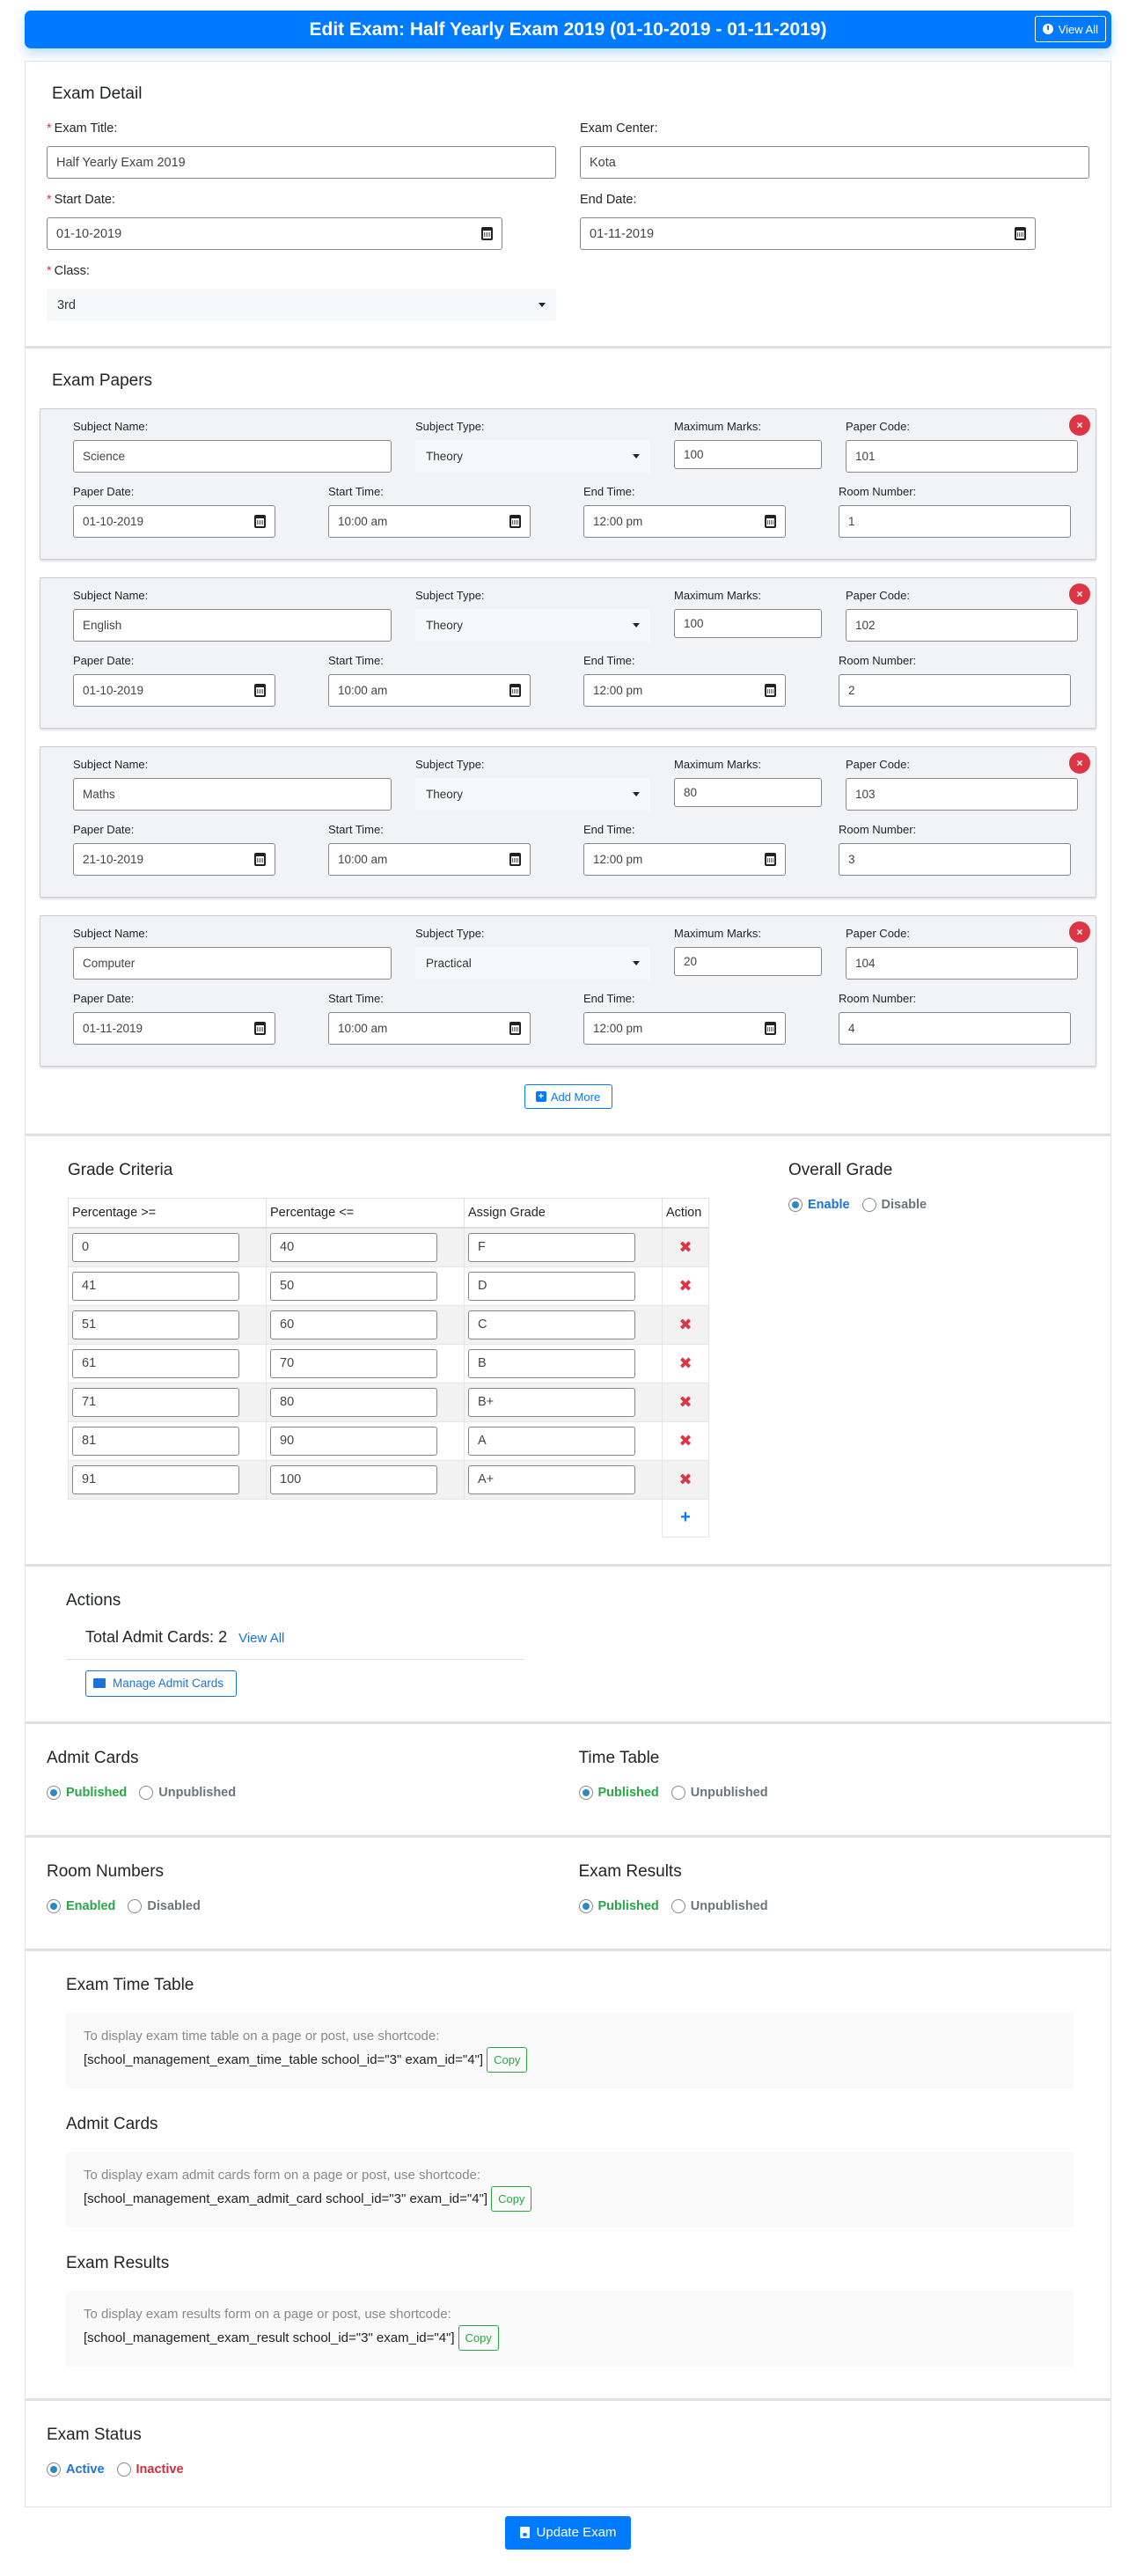  Describe the element at coordinates (1070, 29) in the screenshot. I see `view-all-exams-button: View All` at that location.